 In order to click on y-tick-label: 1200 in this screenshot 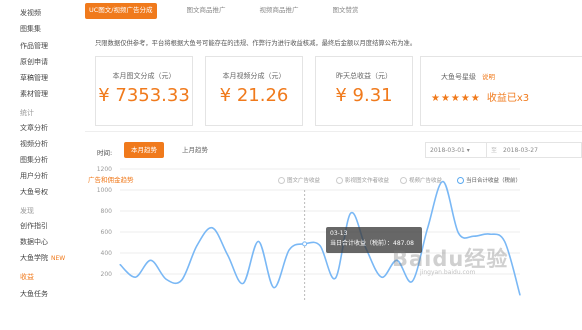, I will do `click(104, 169)`.